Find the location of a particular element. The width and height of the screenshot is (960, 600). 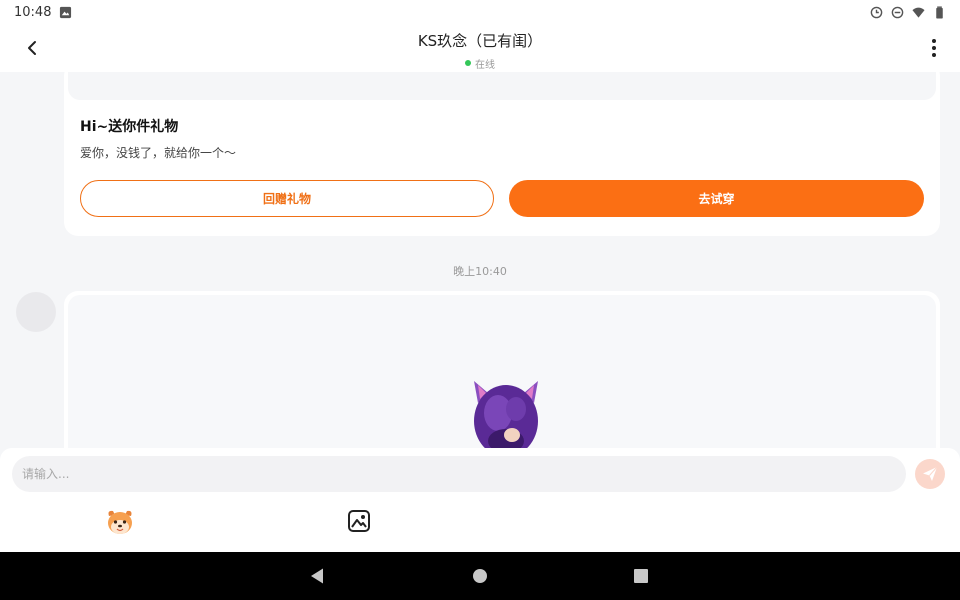

emoji-icon is located at coordinates (120, 522).